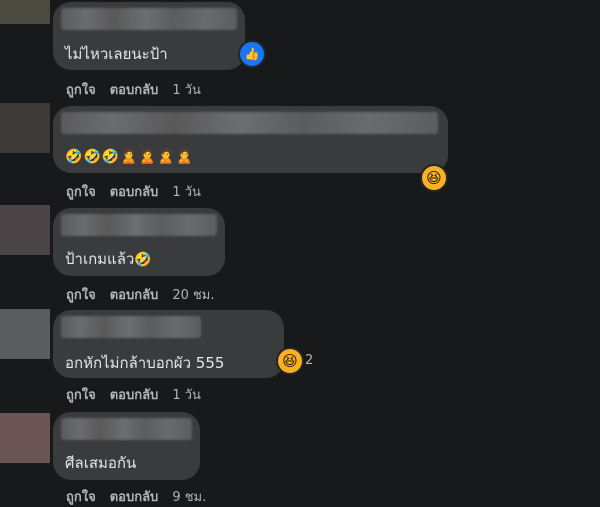  I want to click on comment-actions: ถูกใจ ตอบกลับ 9 ชม., so click(136, 496).